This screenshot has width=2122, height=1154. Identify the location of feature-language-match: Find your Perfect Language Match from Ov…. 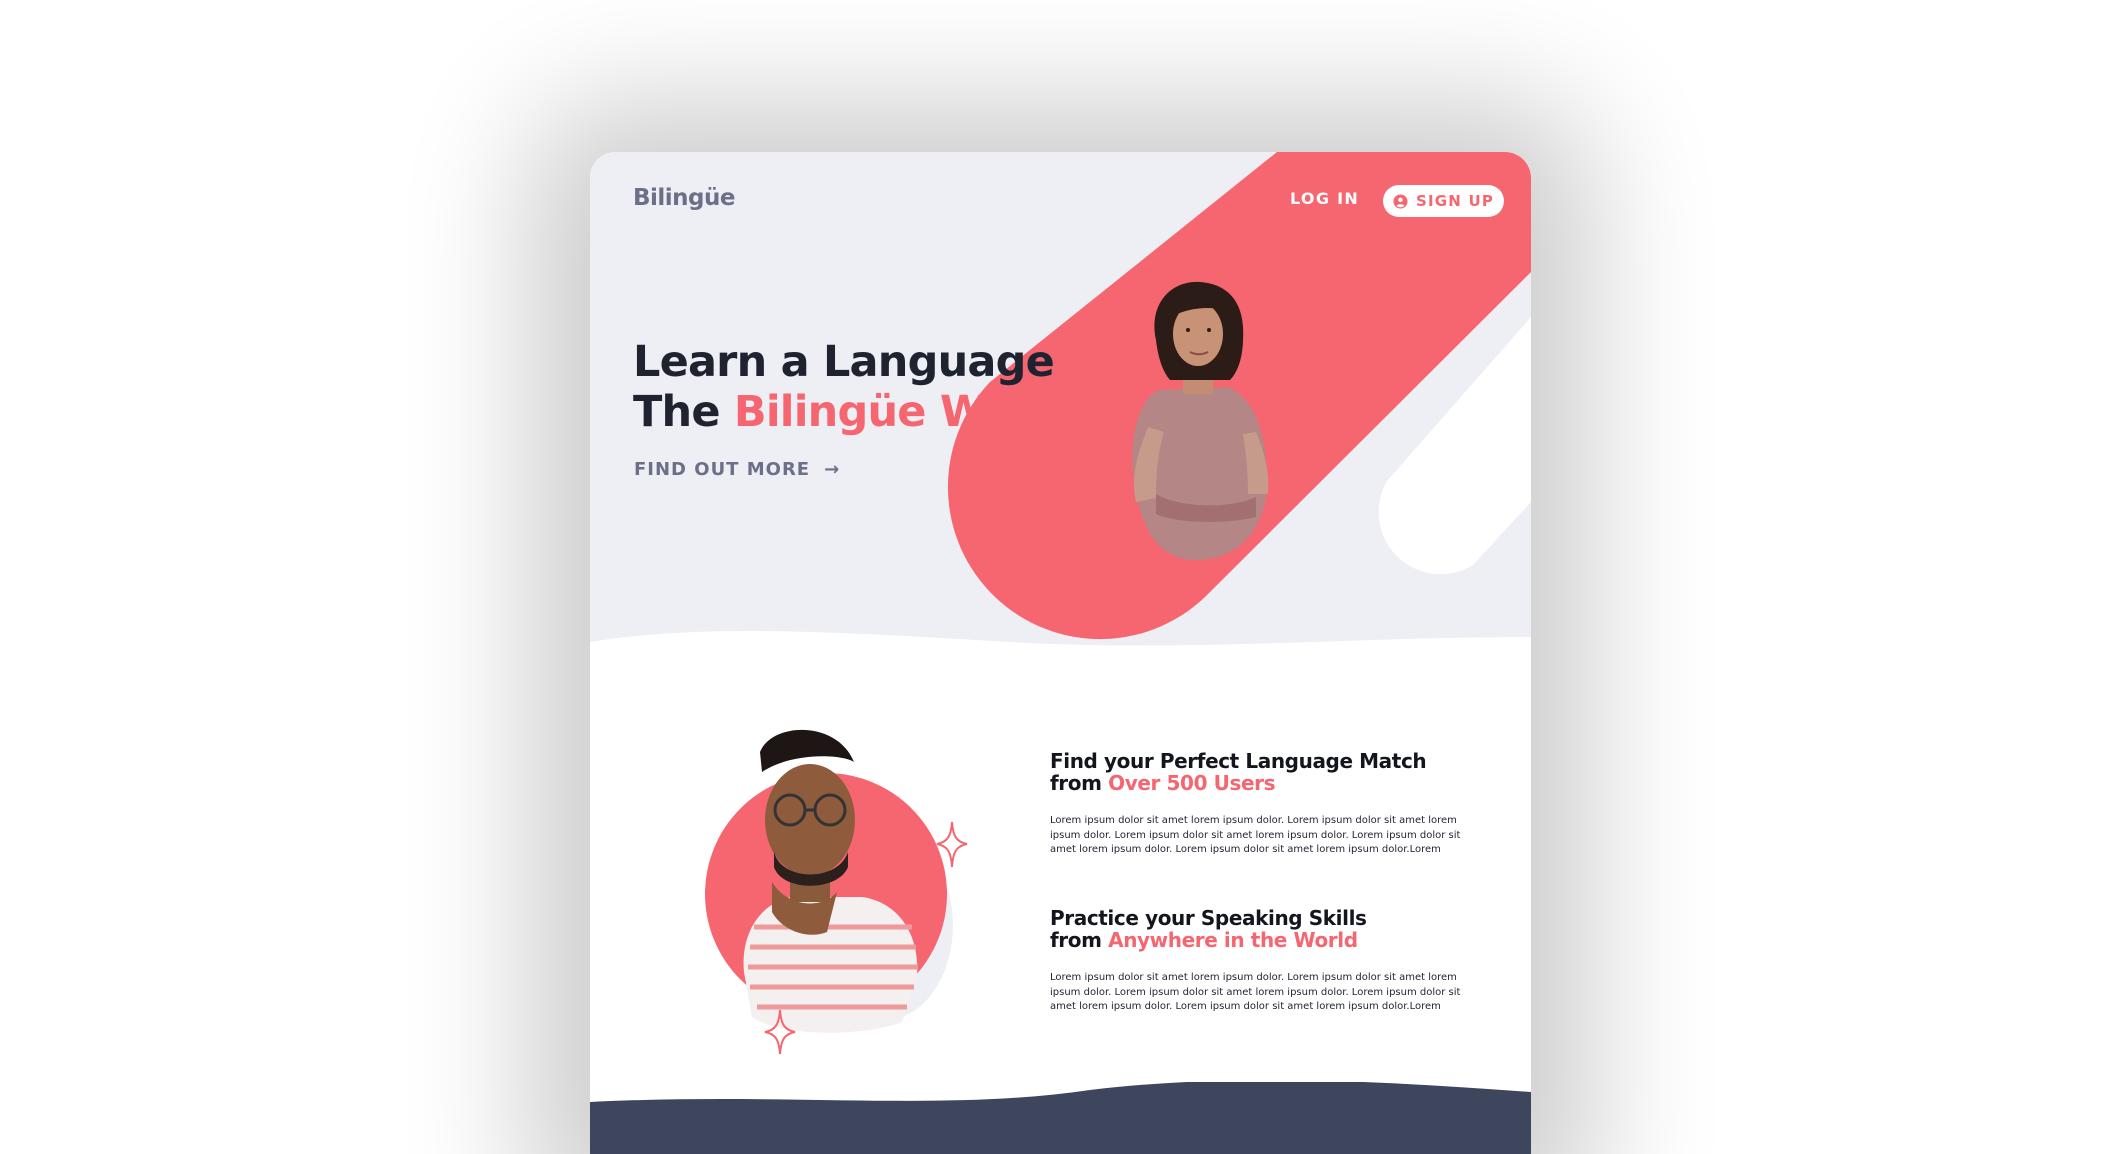
(1260, 804).